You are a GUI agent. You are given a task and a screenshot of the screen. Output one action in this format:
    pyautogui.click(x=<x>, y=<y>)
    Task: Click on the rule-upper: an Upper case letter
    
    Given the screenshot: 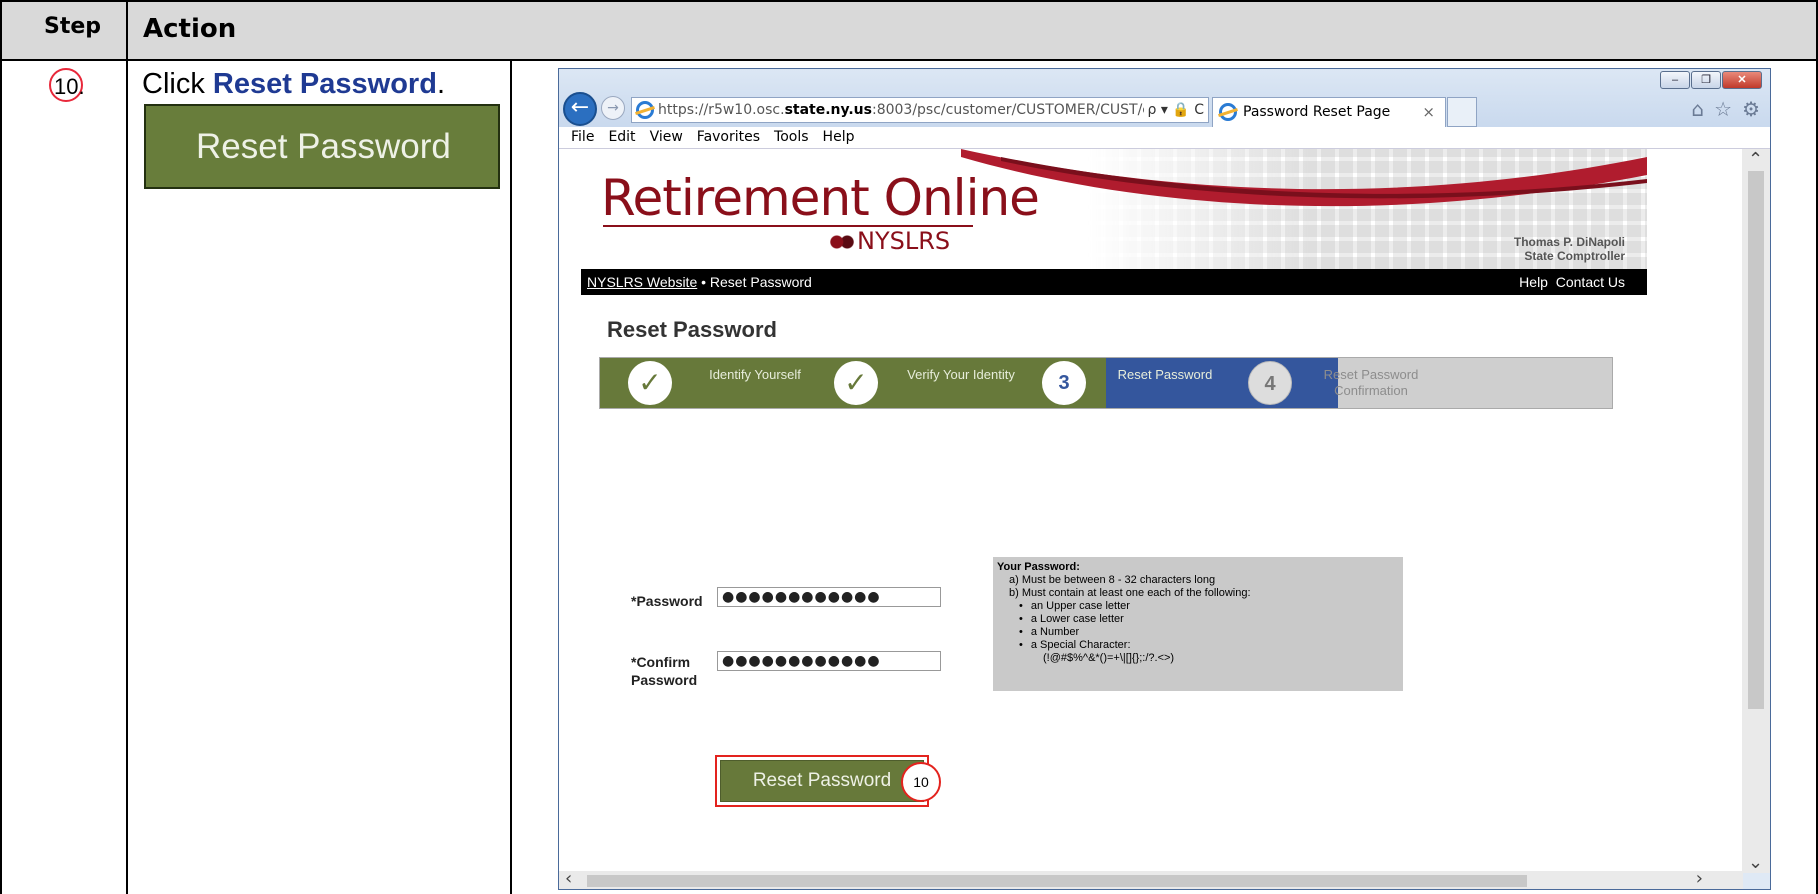 What is the action you would take?
    pyautogui.click(x=1215, y=606)
    